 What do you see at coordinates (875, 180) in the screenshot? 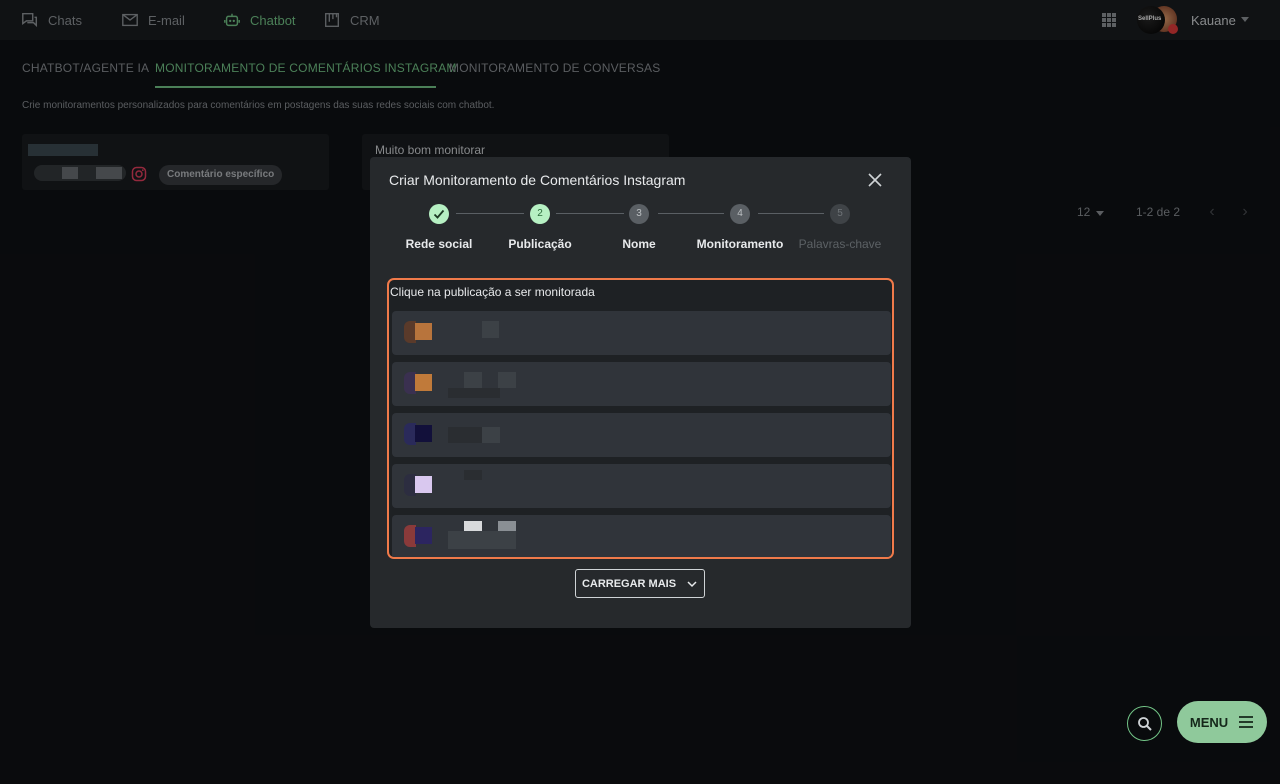
I see `close-icon` at bounding box center [875, 180].